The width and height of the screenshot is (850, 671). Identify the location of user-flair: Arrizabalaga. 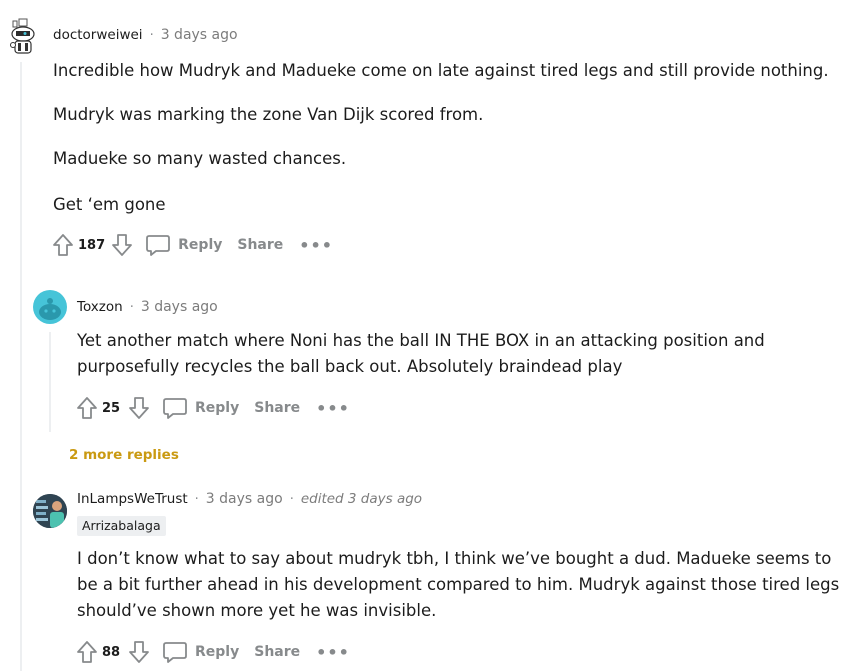
(121, 526).